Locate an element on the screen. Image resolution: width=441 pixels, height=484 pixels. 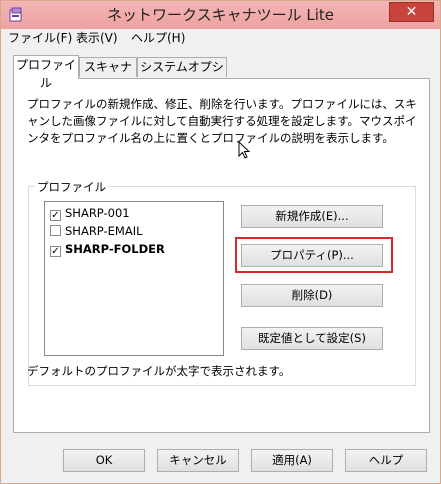
menu-help: ヘルプ(H) is located at coordinates (158, 38).